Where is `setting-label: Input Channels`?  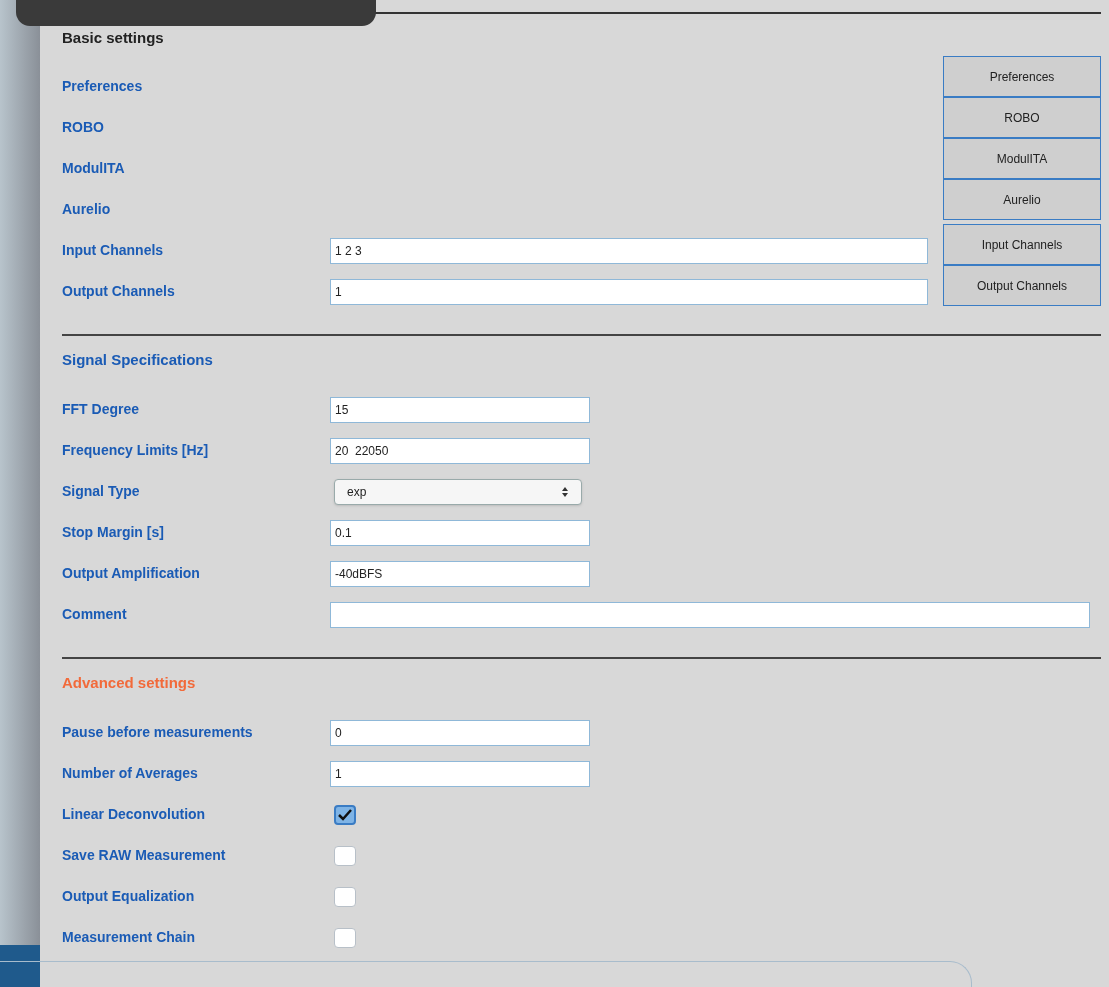 setting-label: Input Channels is located at coordinates (113, 250).